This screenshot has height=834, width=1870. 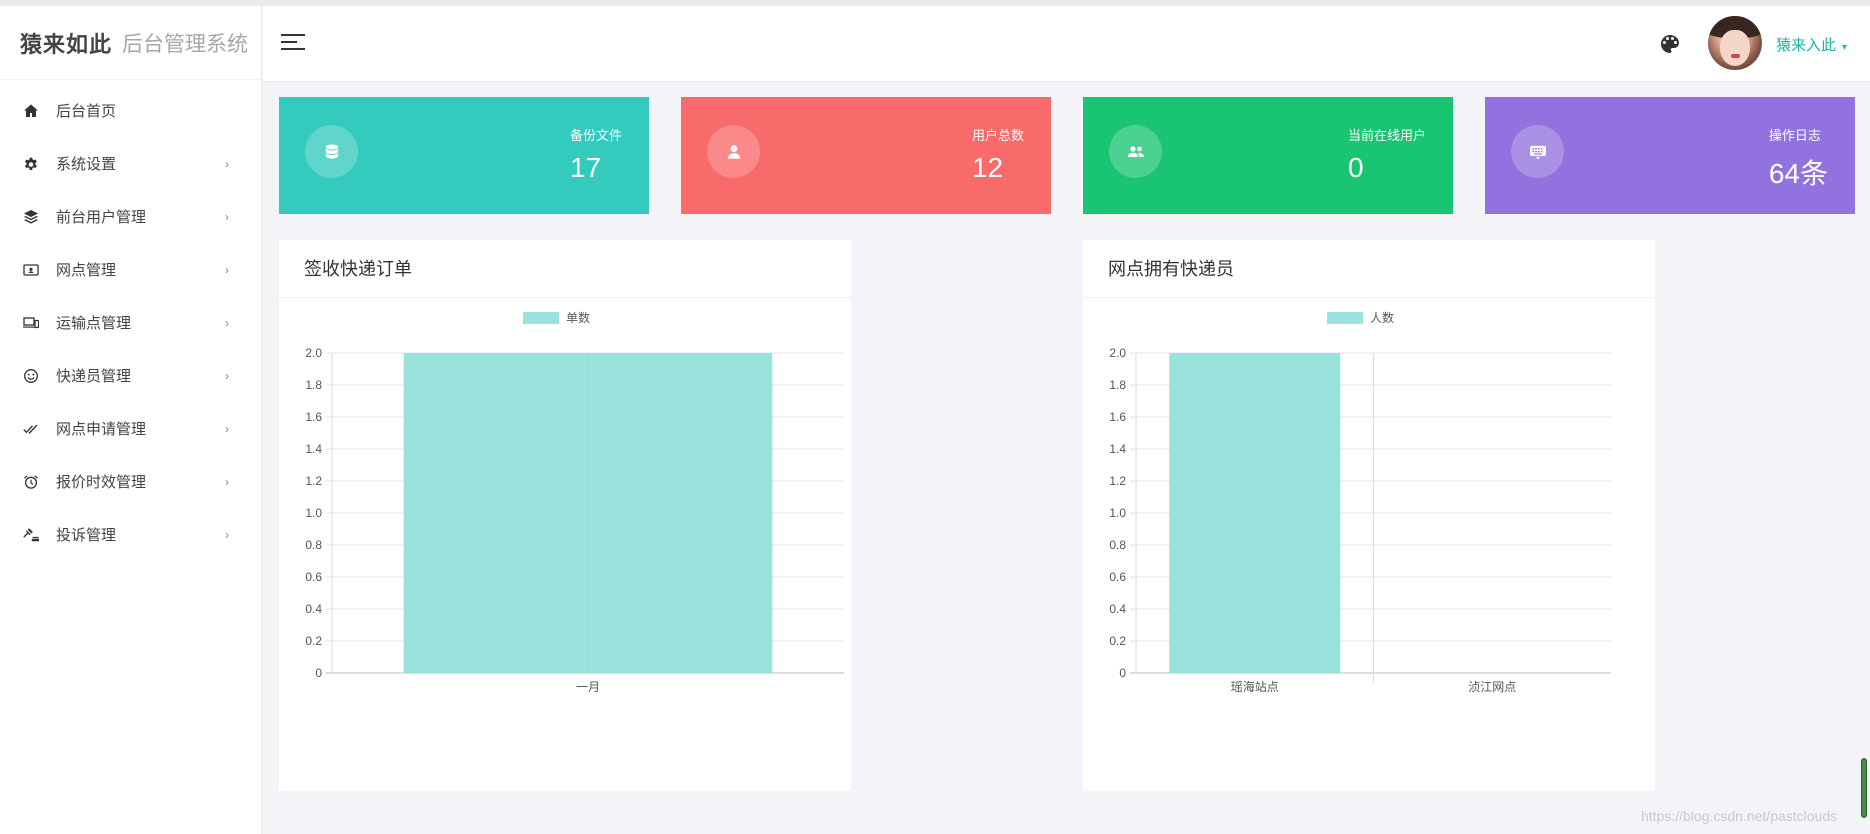 I want to click on panel-title: 签收快递订单, so click(x=565, y=269).